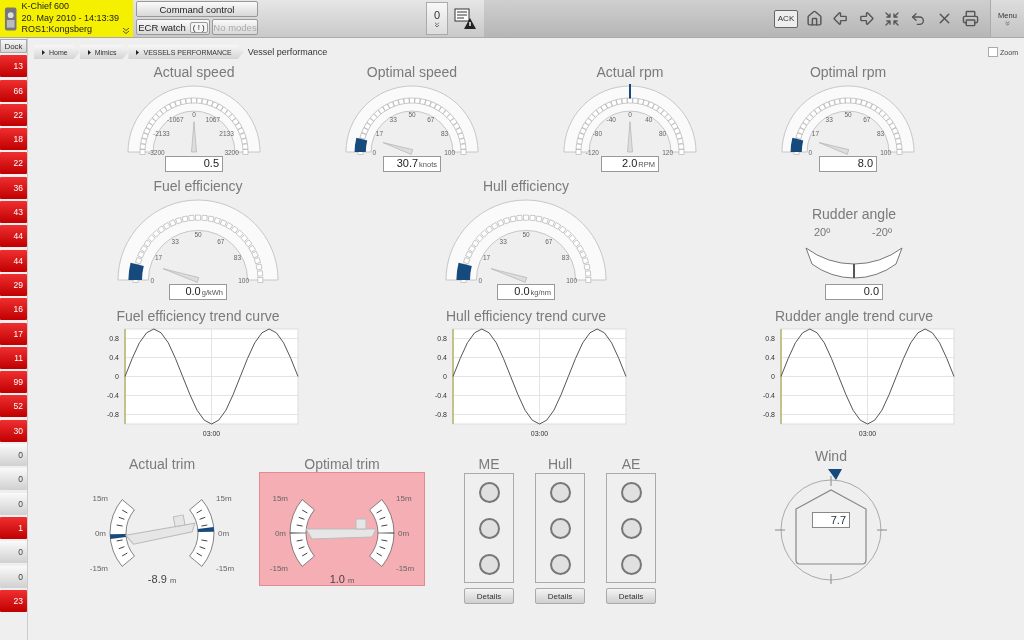 The width and height of the screenshot is (1024, 640). What do you see at coordinates (205, 530) in the screenshot?
I see `trim-marker` at bounding box center [205, 530].